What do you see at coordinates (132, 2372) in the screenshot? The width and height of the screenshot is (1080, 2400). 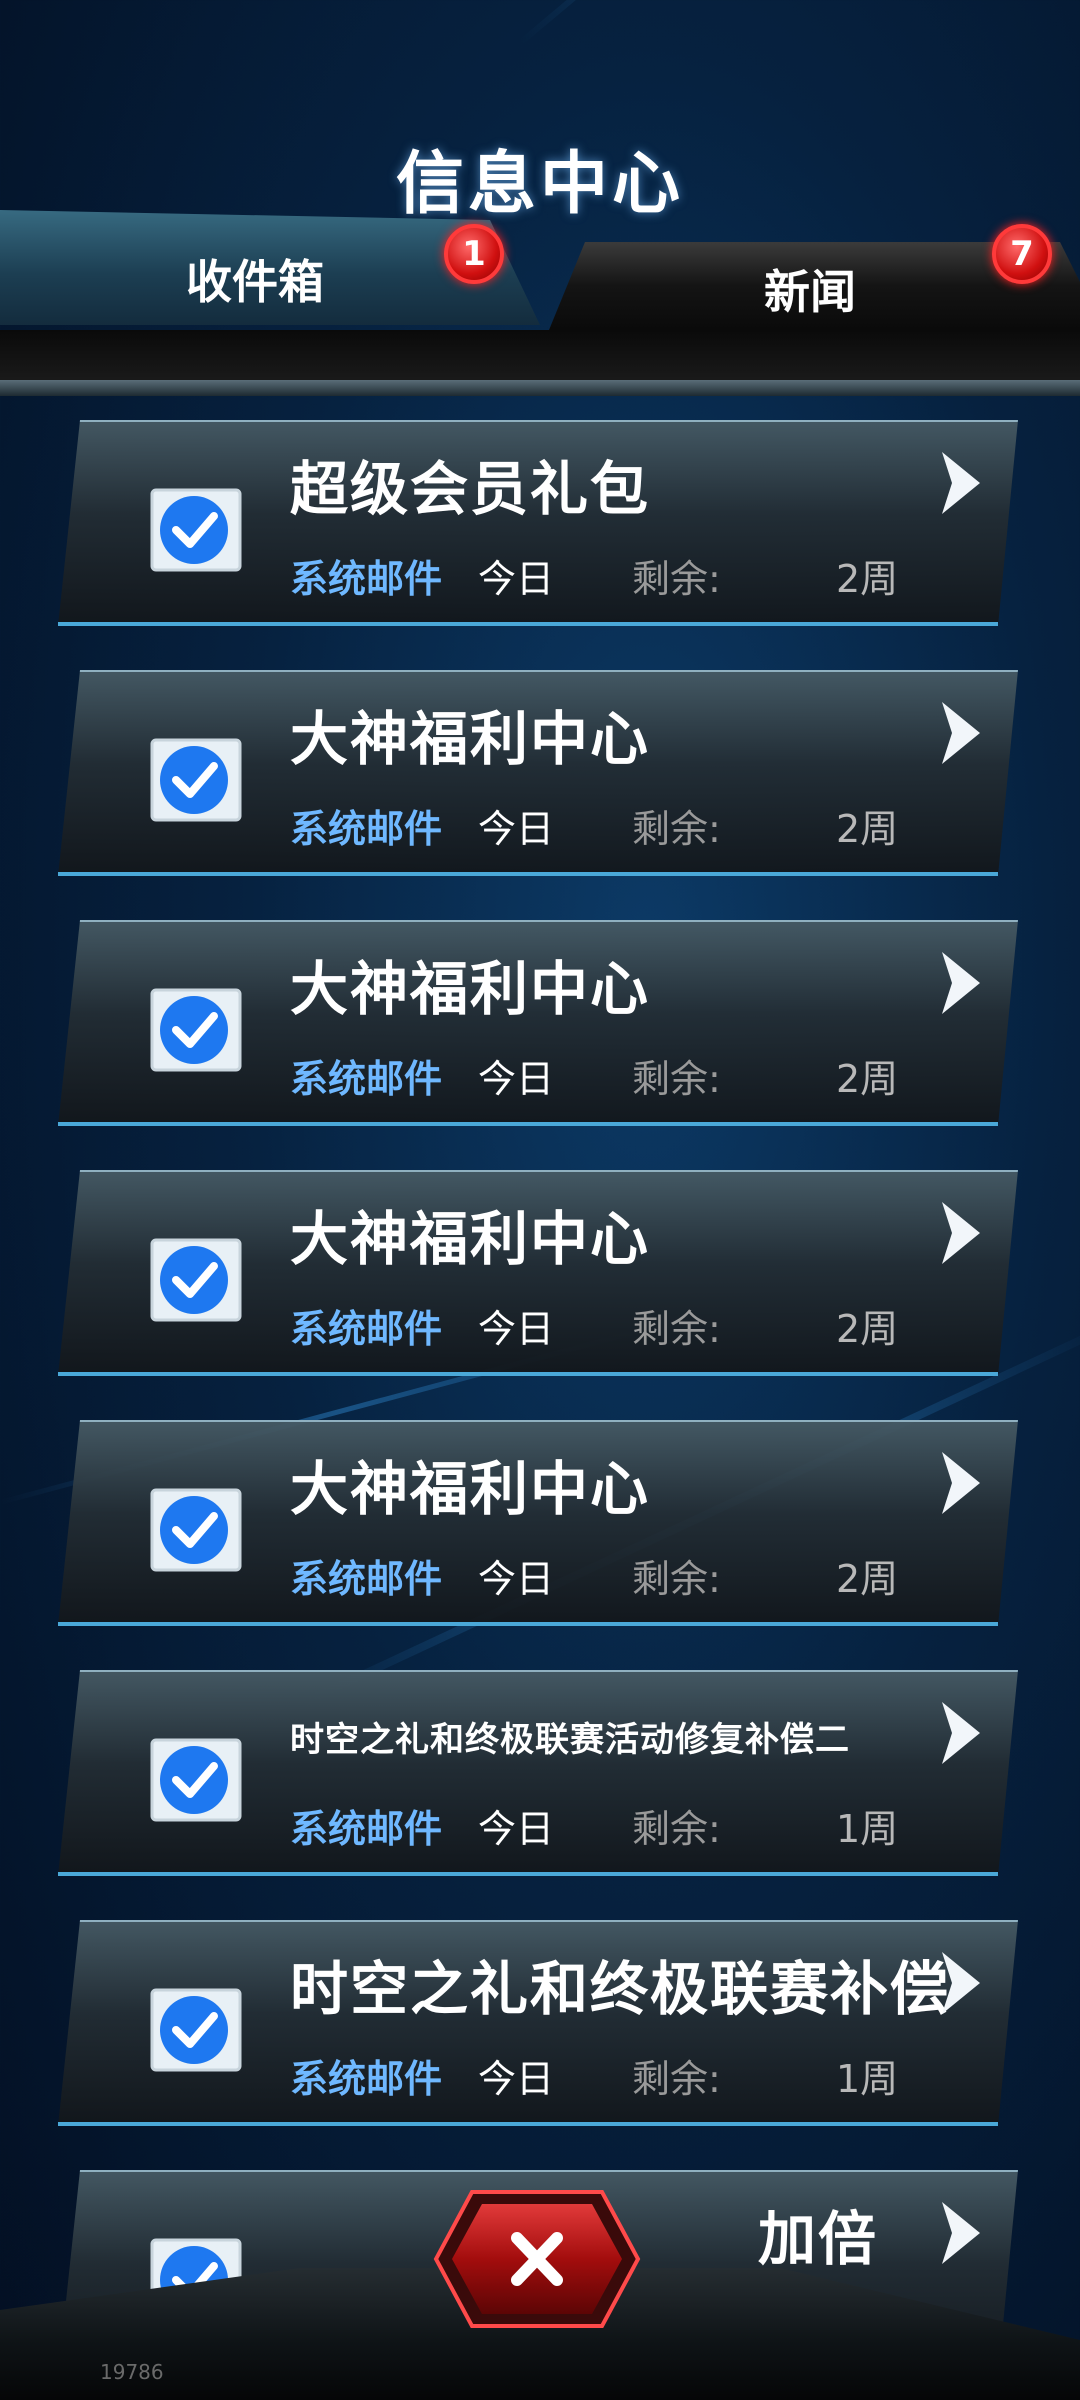 I see `footer-code: 19786` at bounding box center [132, 2372].